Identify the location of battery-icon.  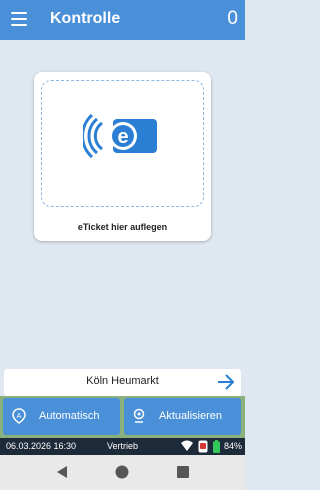
(216, 446).